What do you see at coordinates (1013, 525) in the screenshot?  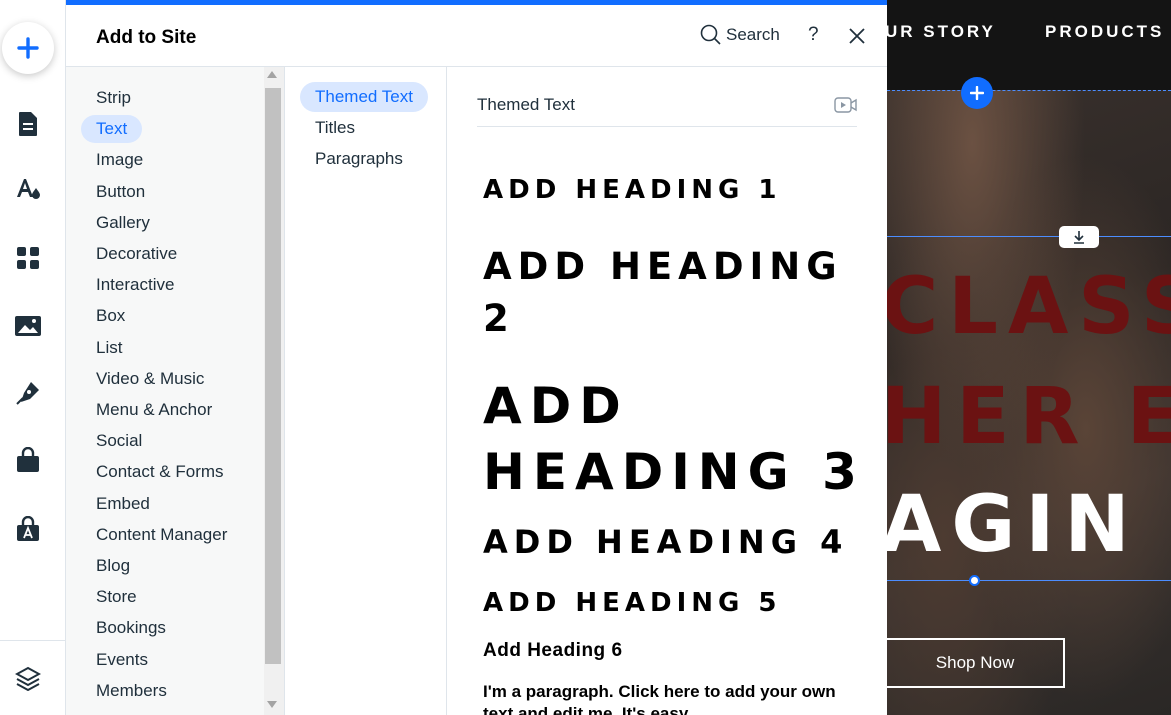 I see `hero-text-line-3: AGIN` at bounding box center [1013, 525].